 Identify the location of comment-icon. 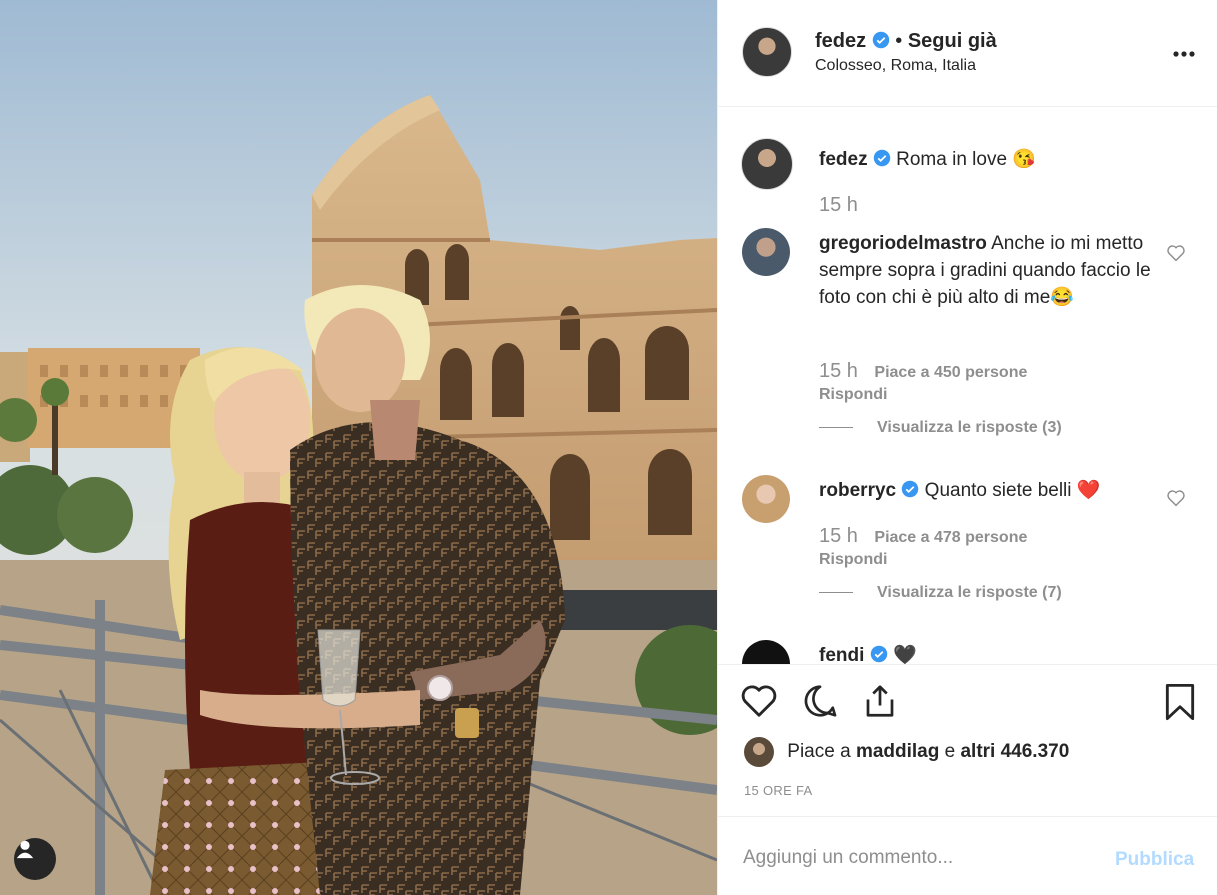
(820, 701).